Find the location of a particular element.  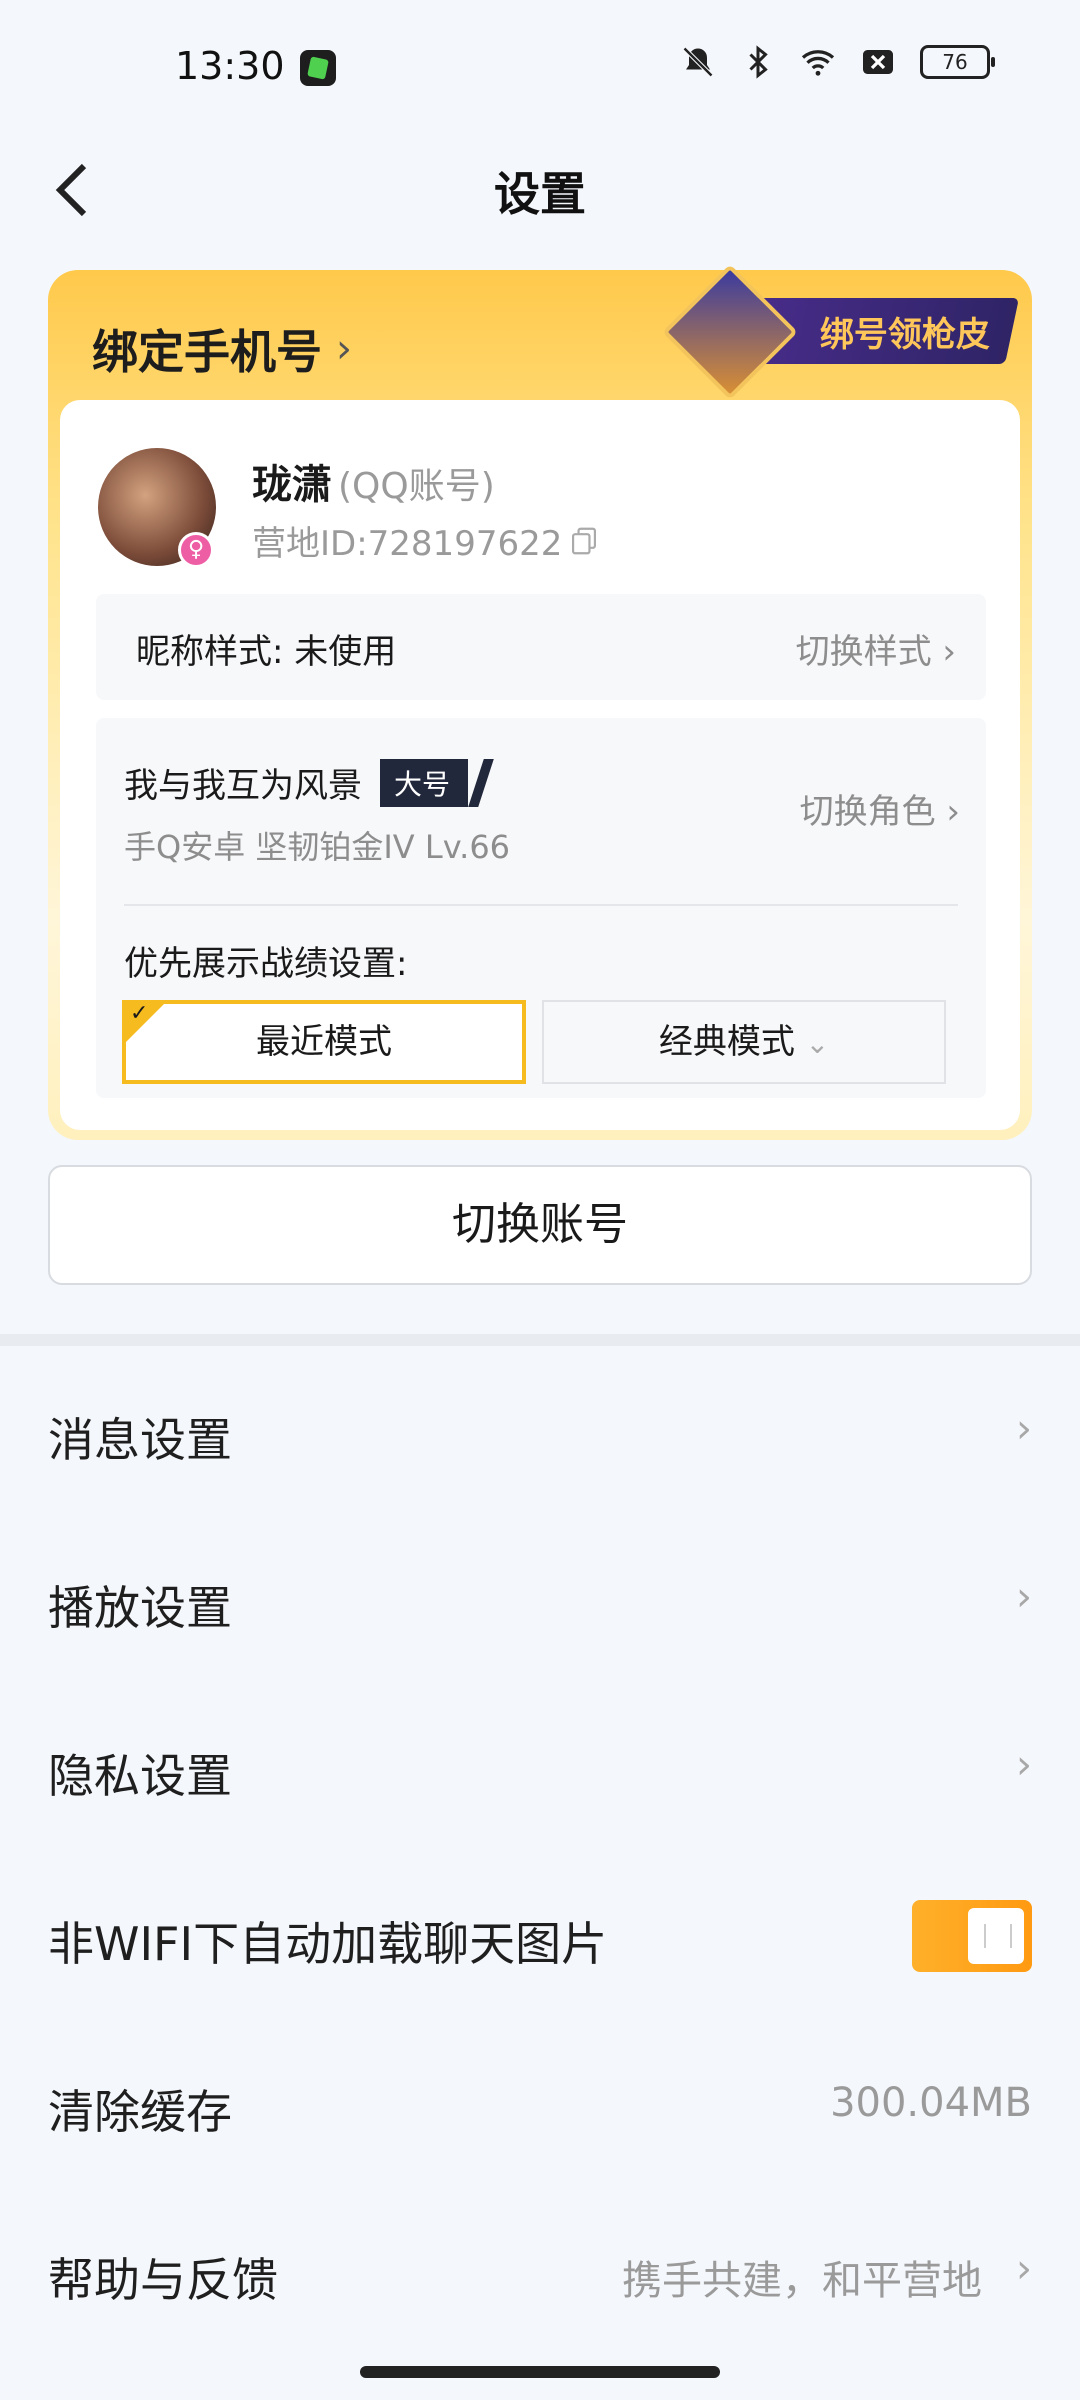

camp-id: 营地ID:728197622 is located at coordinates (407, 544).